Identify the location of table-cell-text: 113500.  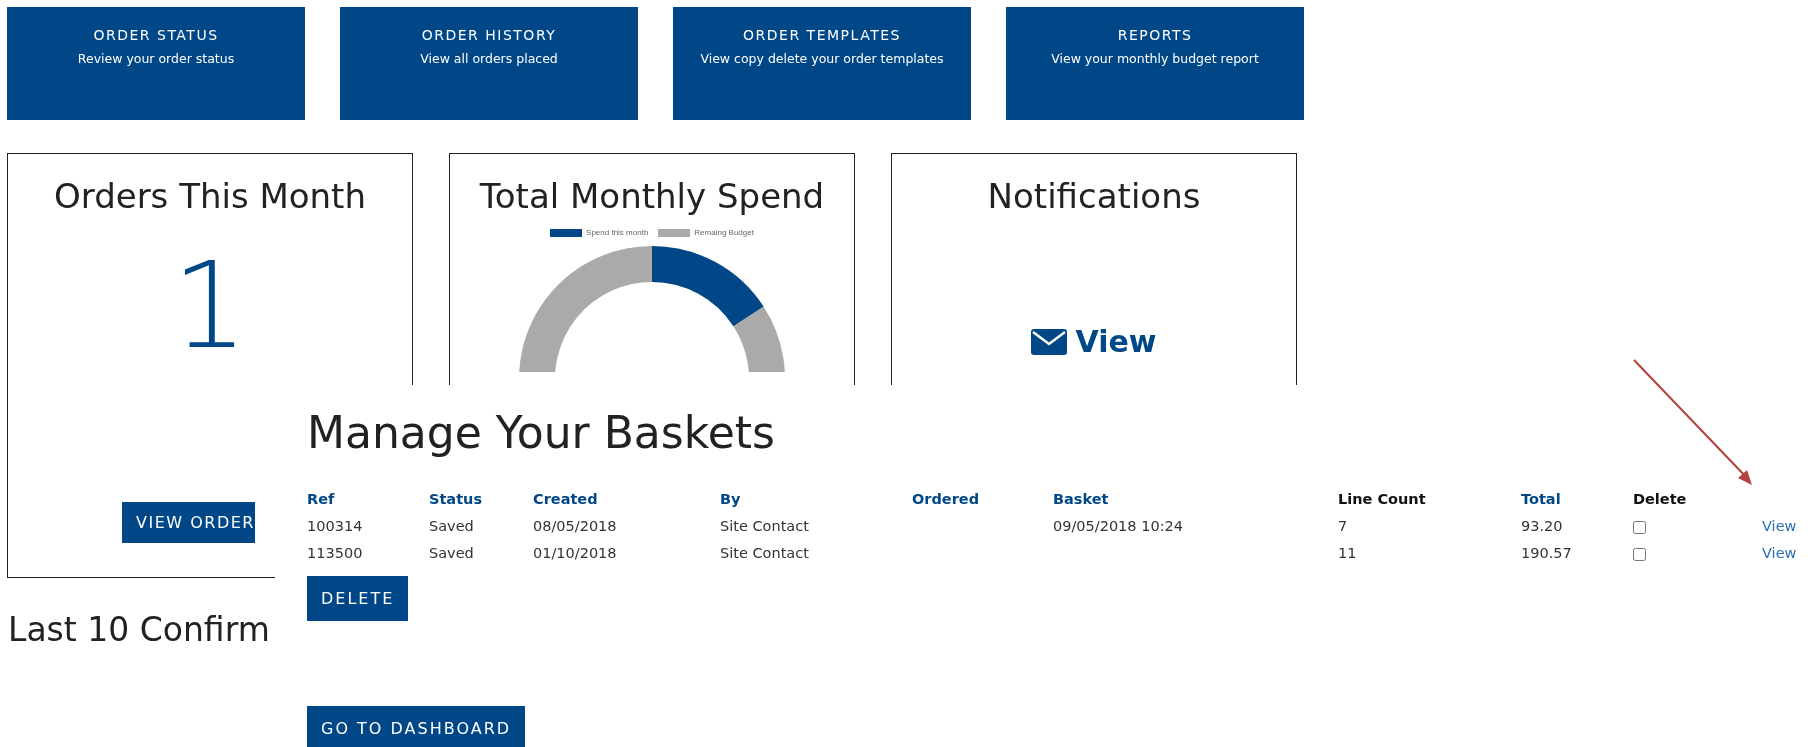
(335, 553).